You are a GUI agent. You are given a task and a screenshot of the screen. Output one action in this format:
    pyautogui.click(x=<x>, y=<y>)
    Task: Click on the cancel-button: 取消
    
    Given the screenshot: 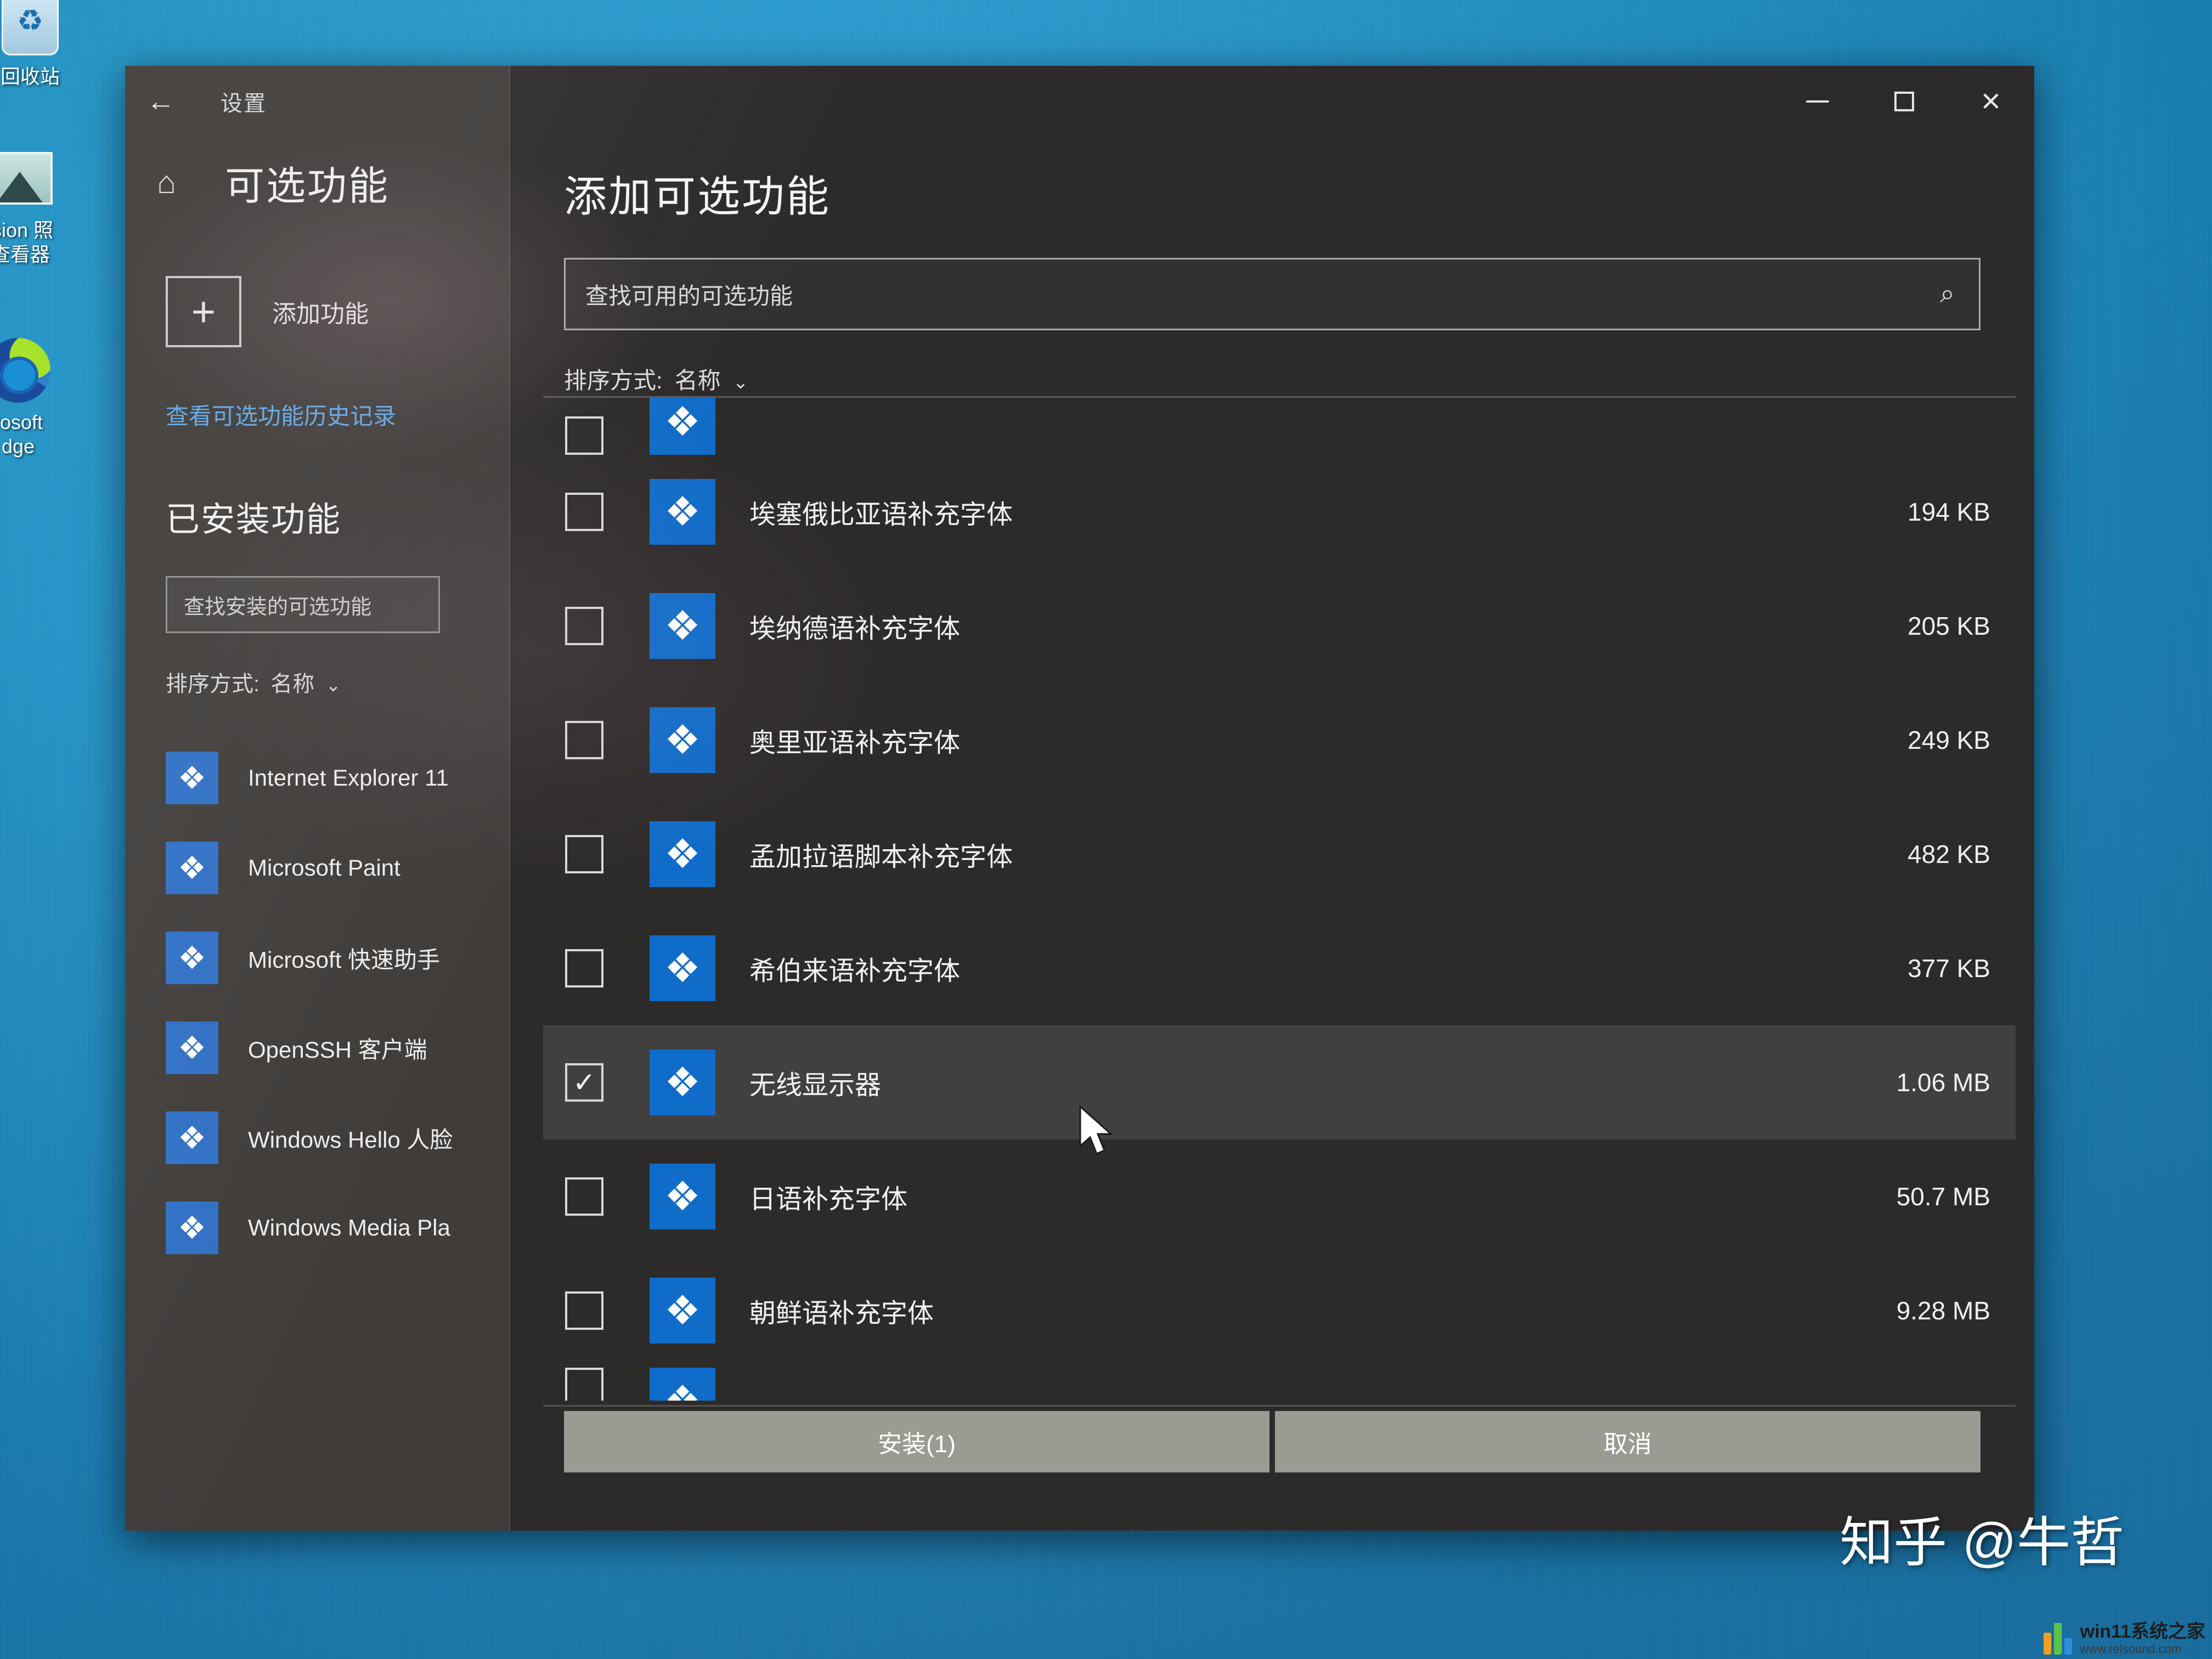 What is the action you would take?
    pyautogui.click(x=1627, y=1441)
    